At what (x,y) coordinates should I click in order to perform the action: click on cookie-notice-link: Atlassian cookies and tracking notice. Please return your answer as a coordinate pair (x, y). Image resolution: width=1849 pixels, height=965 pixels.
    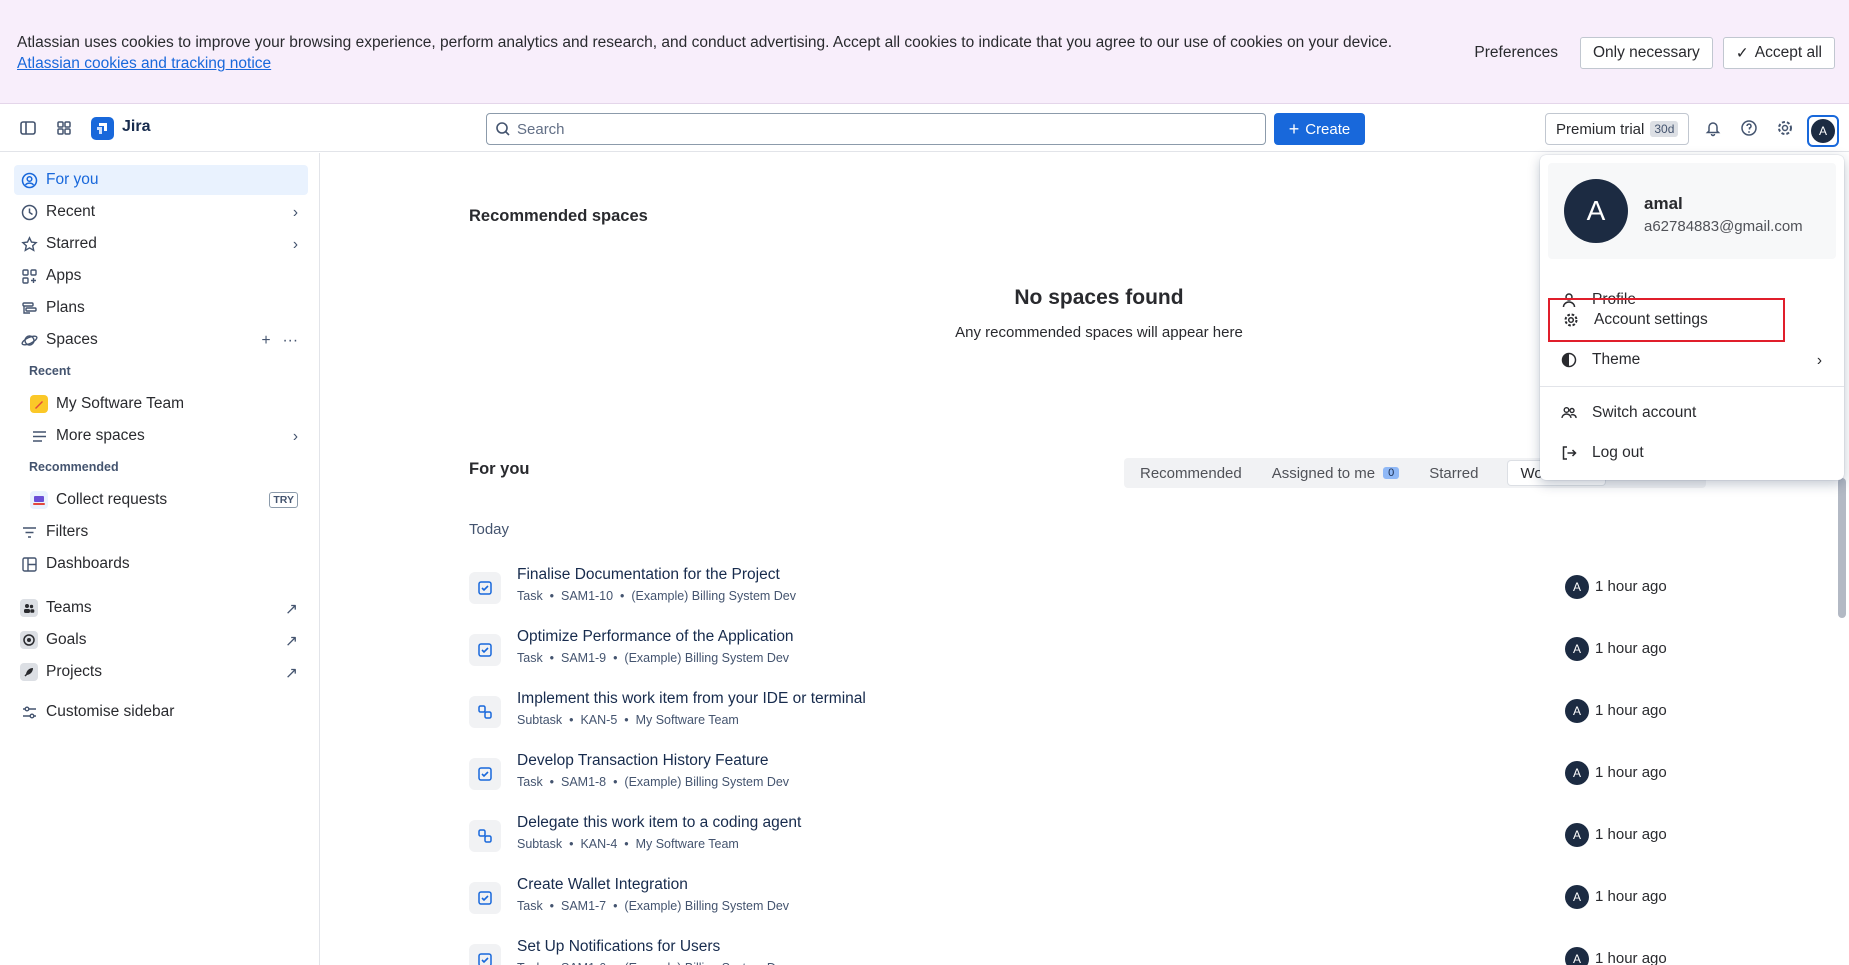
    Looking at the image, I should click on (144, 63).